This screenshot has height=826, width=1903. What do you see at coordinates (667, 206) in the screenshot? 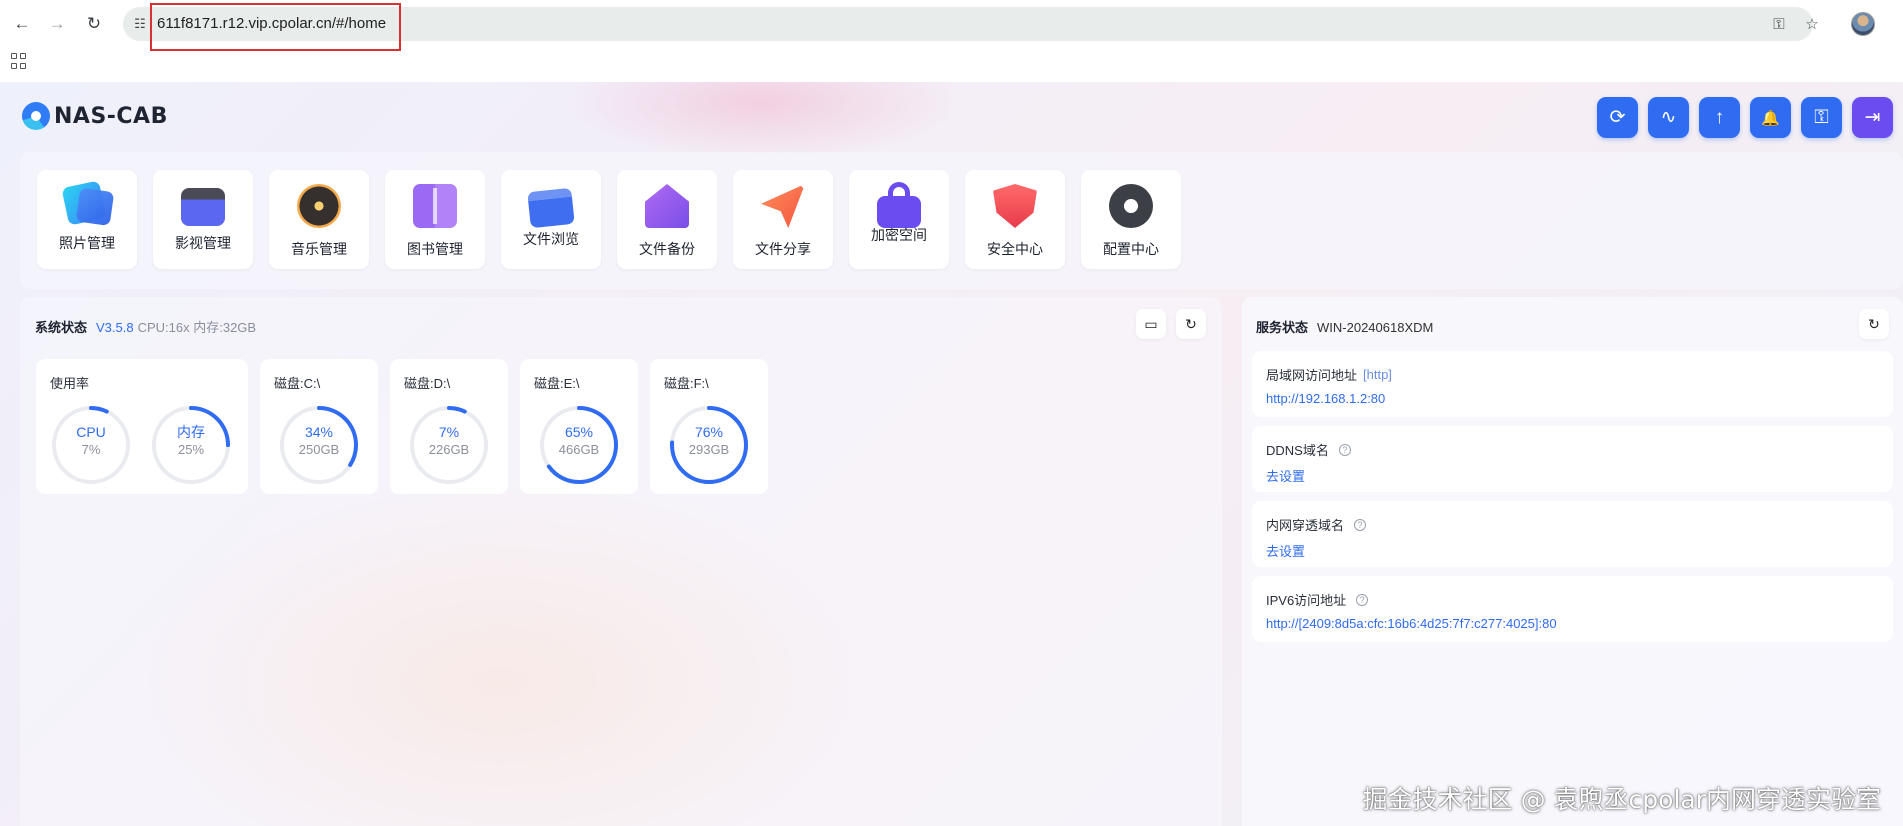
I see `backup-icon` at bounding box center [667, 206].